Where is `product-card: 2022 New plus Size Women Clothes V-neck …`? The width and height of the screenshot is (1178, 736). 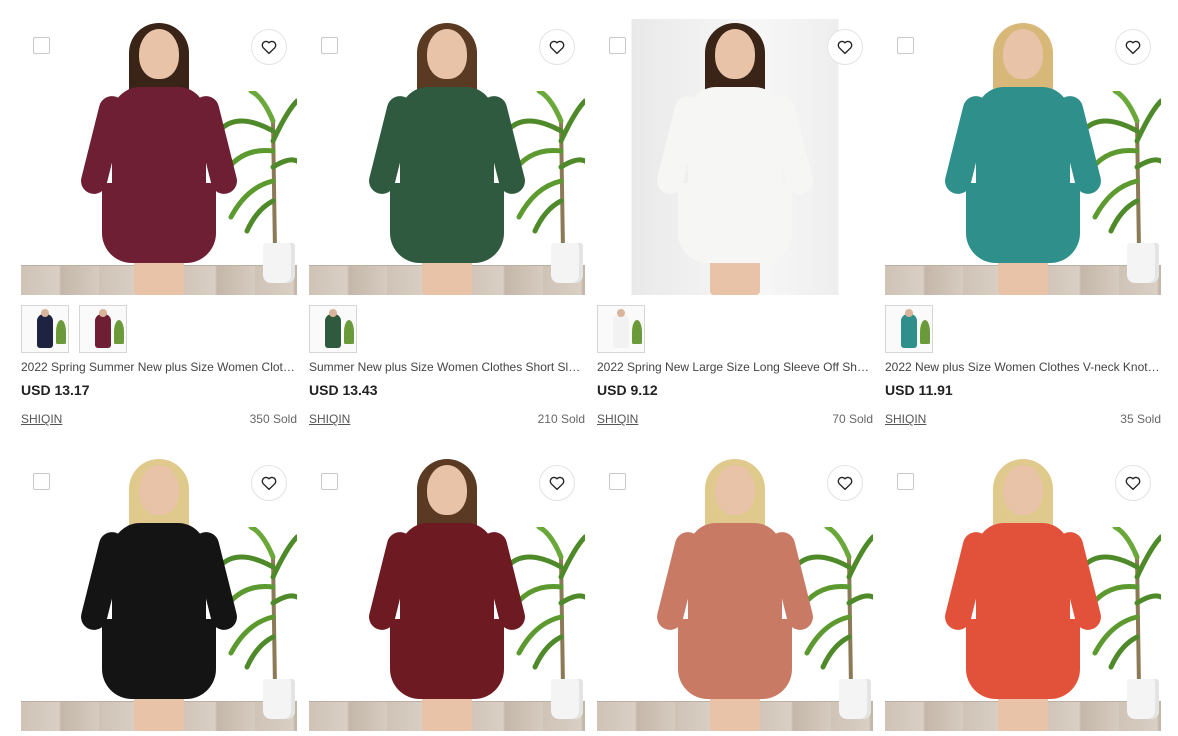 product-card: 2022 New plus Size Women Clothes V-neck … is located at coordinates (1023, 223).